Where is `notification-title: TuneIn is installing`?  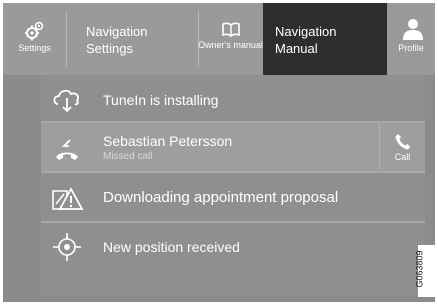 notification-title: TuneIn is installing is located at coordinates (161, 100).